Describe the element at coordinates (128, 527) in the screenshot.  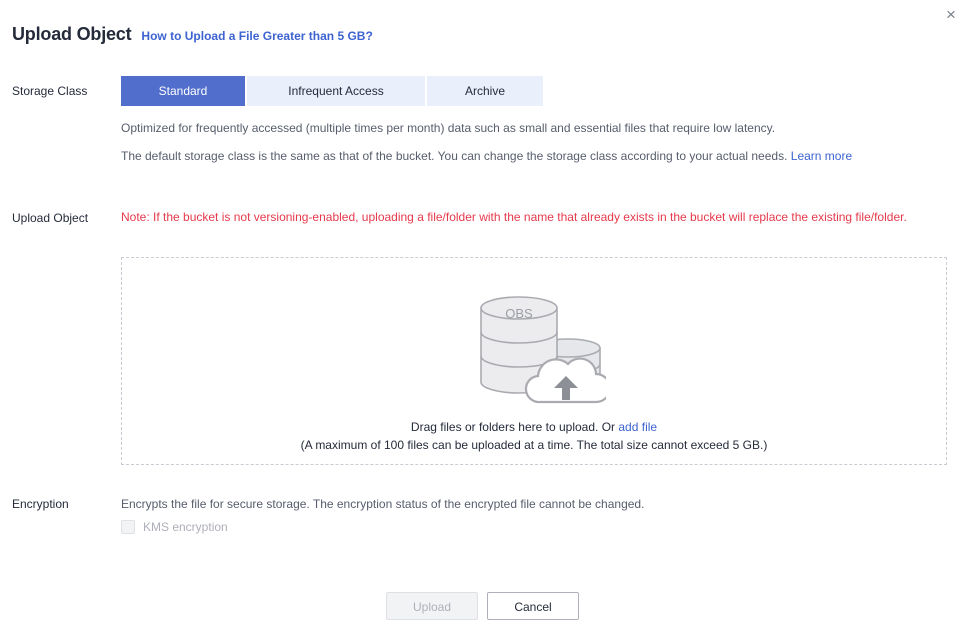
I see `kms-encryption-checkbox` at that location.